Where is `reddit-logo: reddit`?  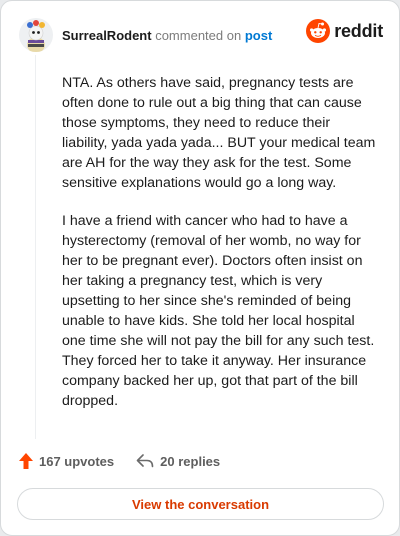
reddit-logo: reddit is located at coordinates (344, 31).